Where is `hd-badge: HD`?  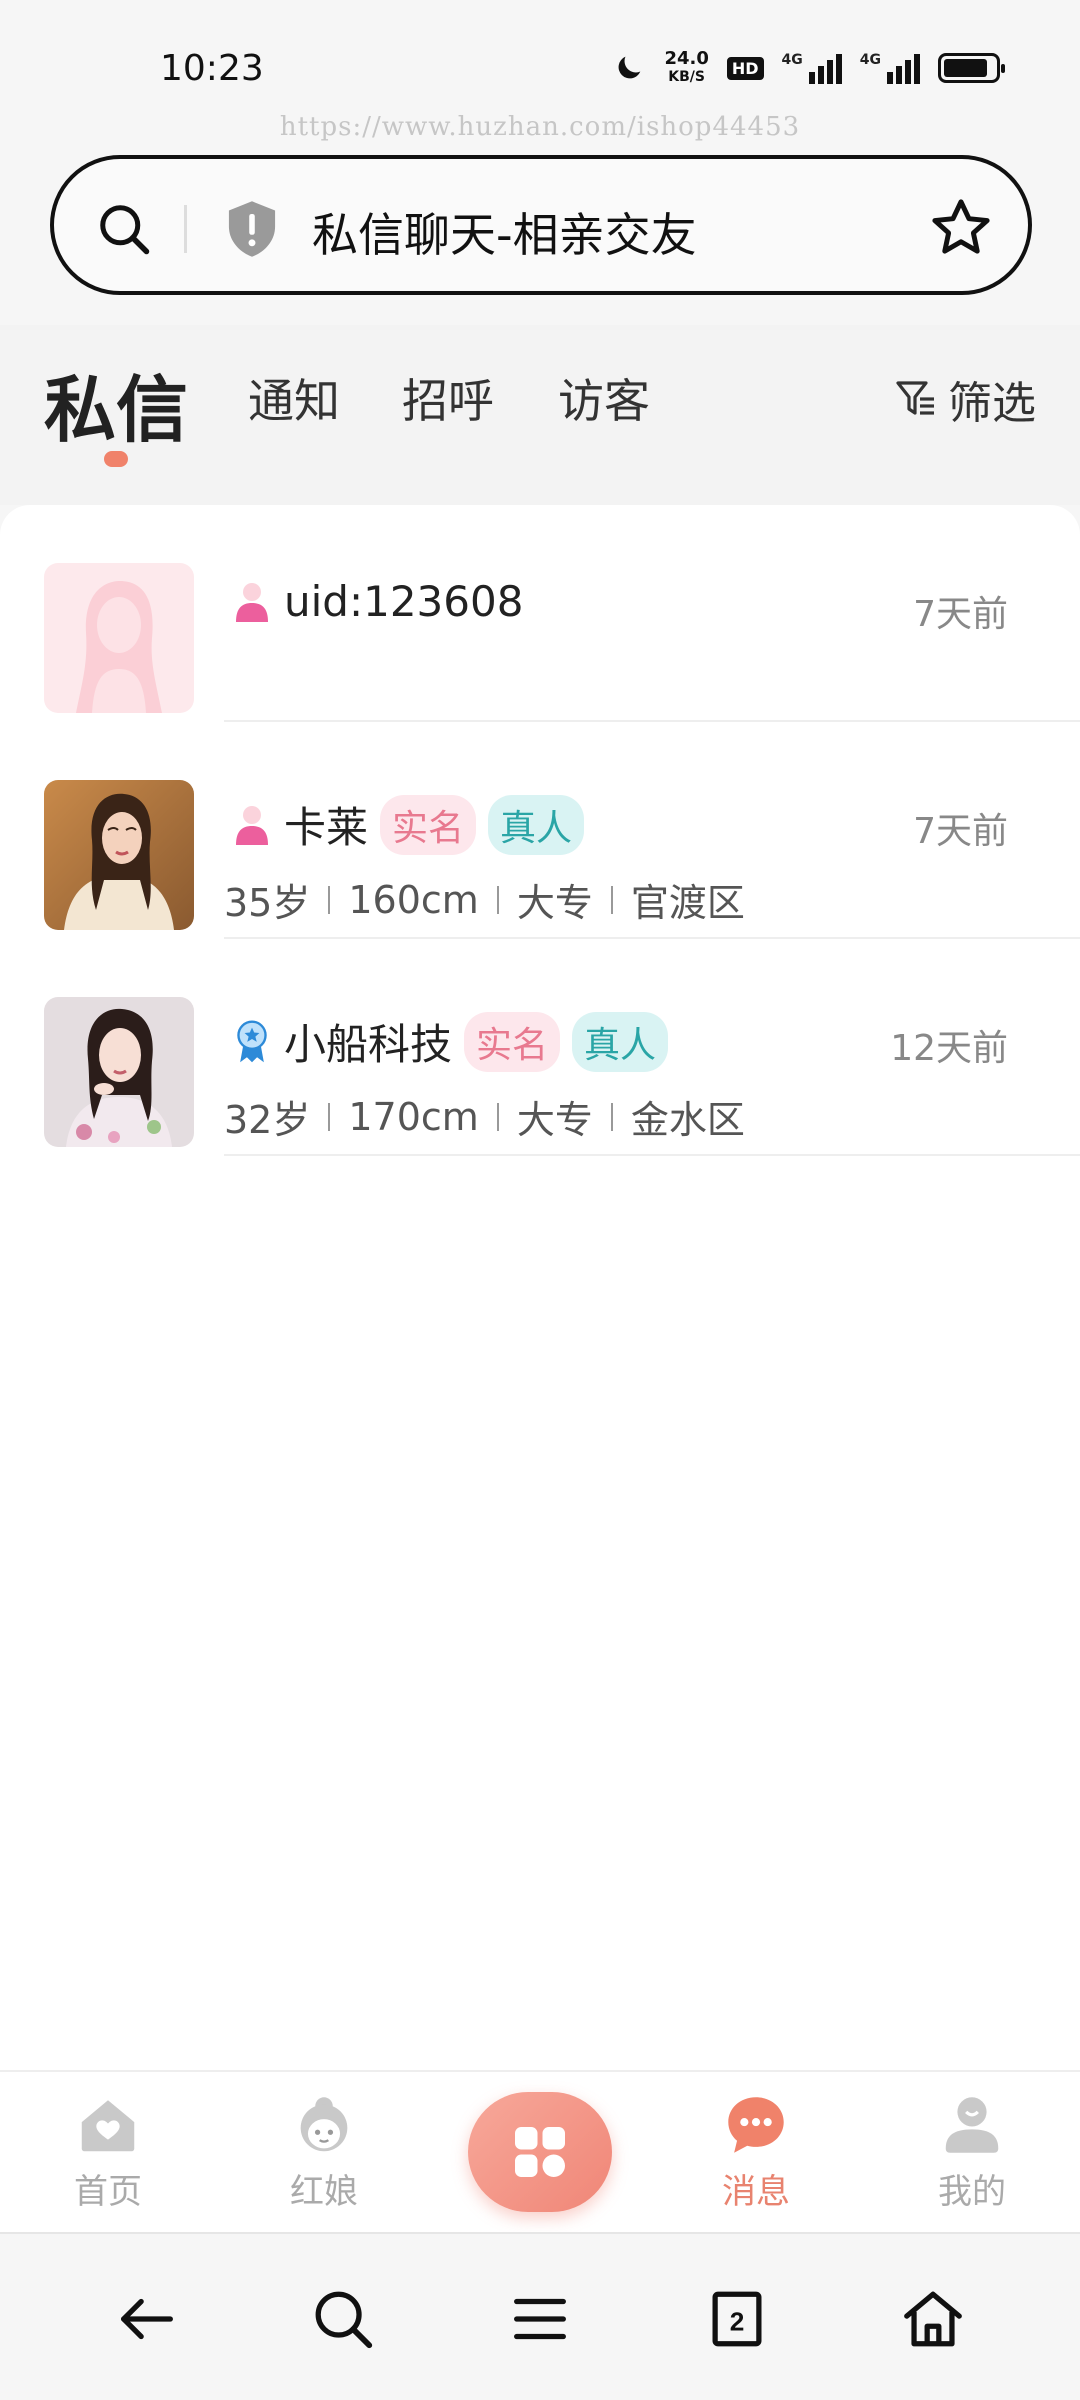
hd-badge: HD is located at coordinates (745, 68).